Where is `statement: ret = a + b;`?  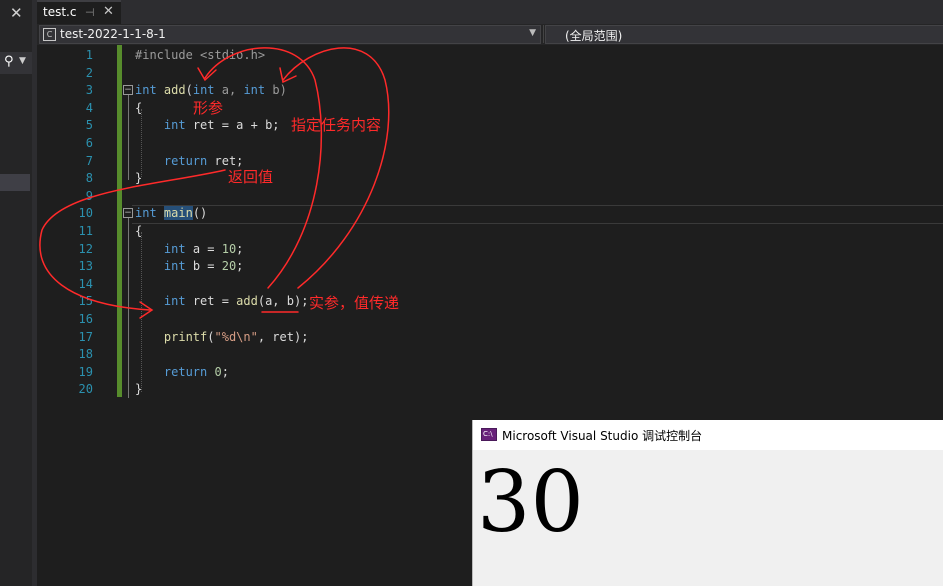
statement: ret = a + b; is located at coordinates (232, 125).